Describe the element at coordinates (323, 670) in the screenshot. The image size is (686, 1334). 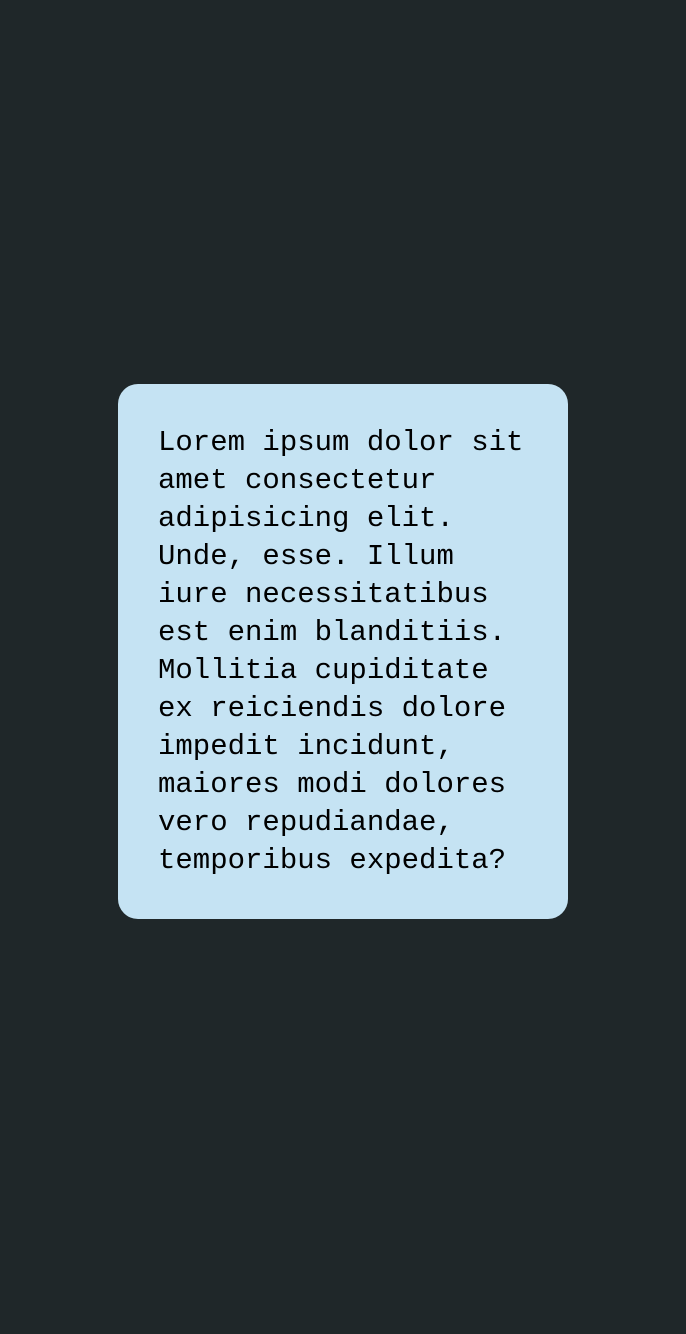
I see `text-line: Mollitia cupiditate` at that location.